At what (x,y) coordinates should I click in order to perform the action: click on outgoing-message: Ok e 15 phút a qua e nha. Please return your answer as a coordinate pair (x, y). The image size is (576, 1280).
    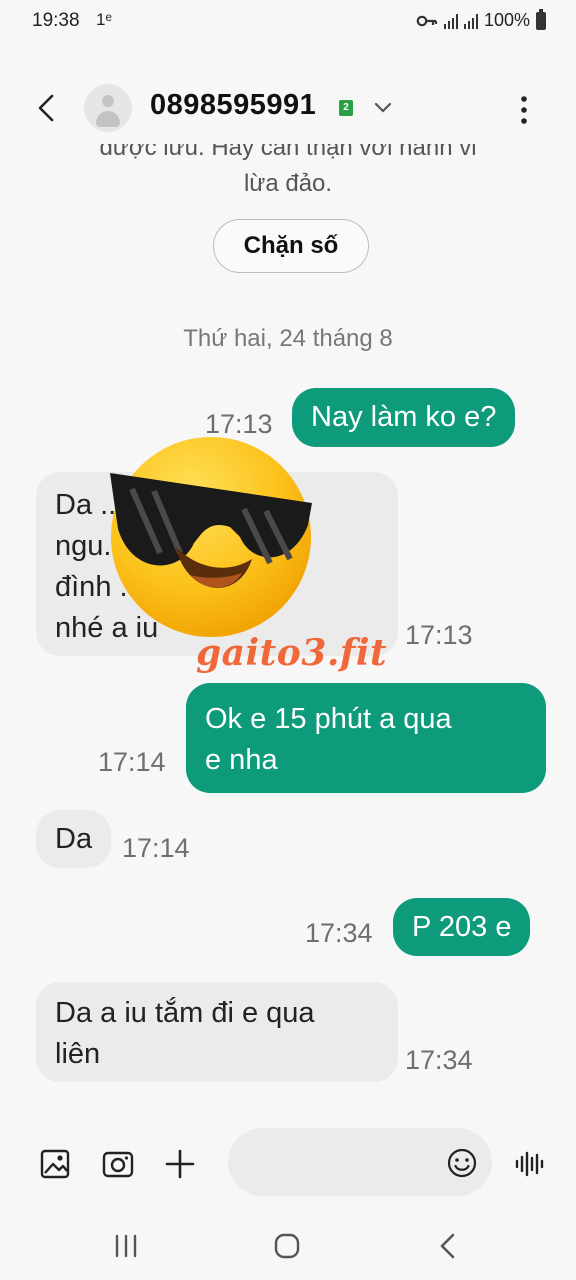
    Looking at the image, I should click on (366, 738).